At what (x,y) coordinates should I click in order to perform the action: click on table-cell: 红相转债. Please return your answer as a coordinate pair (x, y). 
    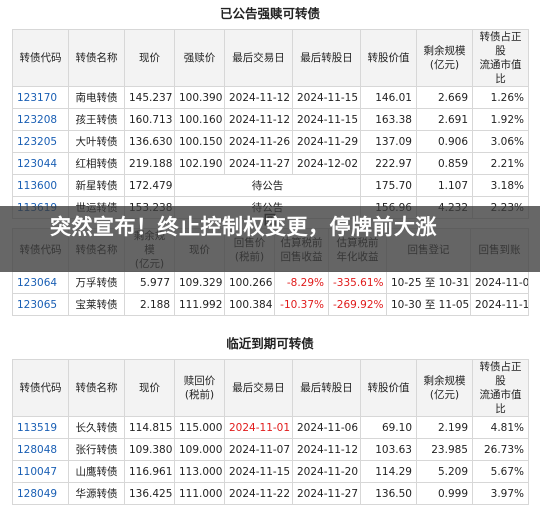
    Looking at the image, I should click on (96, 163).